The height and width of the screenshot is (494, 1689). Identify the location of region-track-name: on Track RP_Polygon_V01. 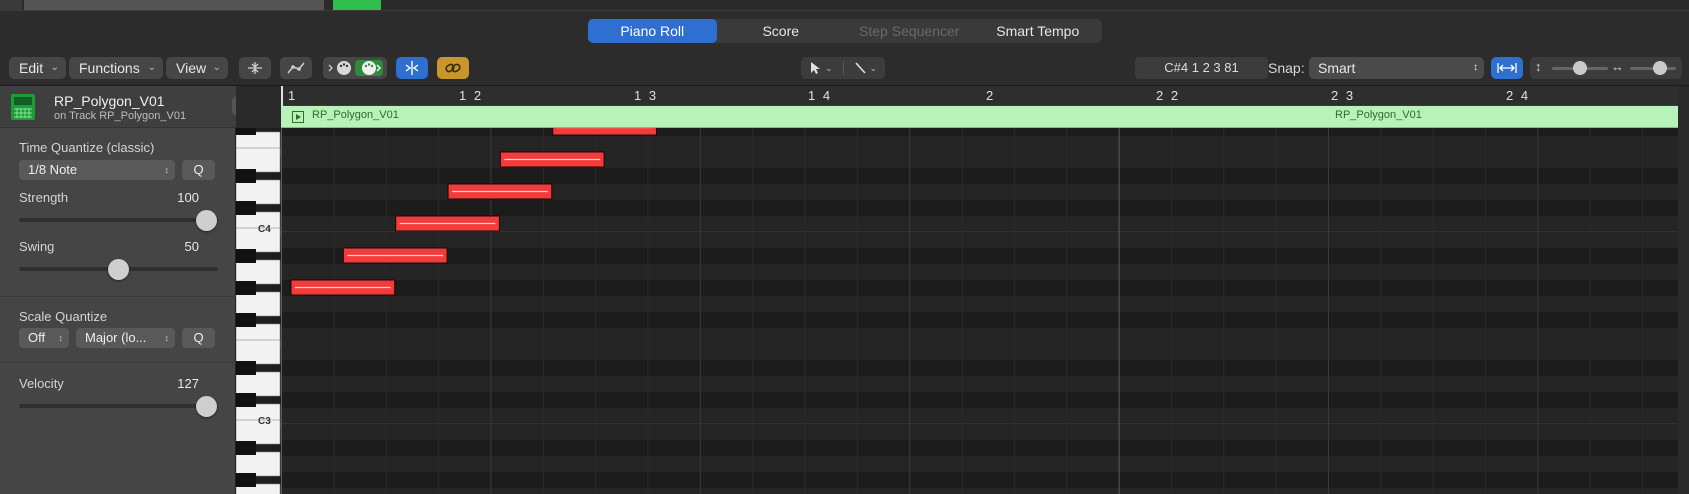
(120, 116).